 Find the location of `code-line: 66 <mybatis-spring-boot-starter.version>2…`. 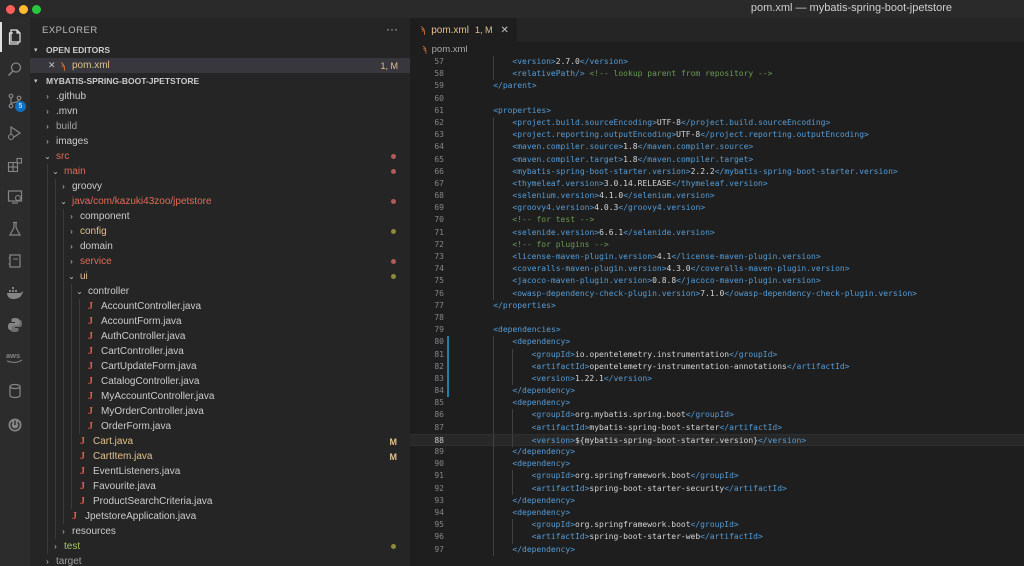

code-line: 66 <mybatis-spring-boot-starter.version>2… is located at coordinates (717, 171).